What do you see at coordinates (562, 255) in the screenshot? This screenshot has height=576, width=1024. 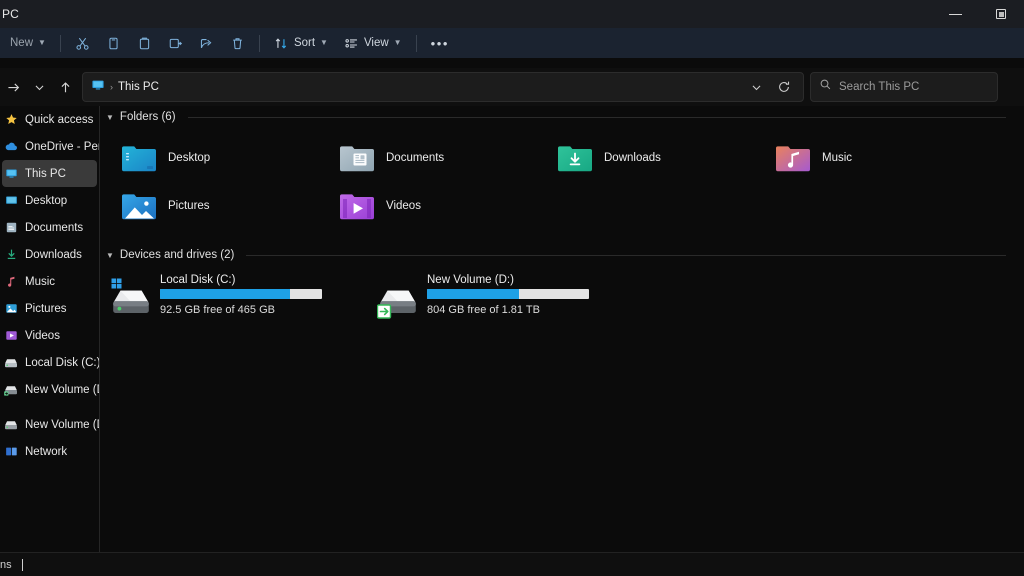 I see `drives-group-header: ▼ Devices and drives (2)` at bounding box center [562, 255].